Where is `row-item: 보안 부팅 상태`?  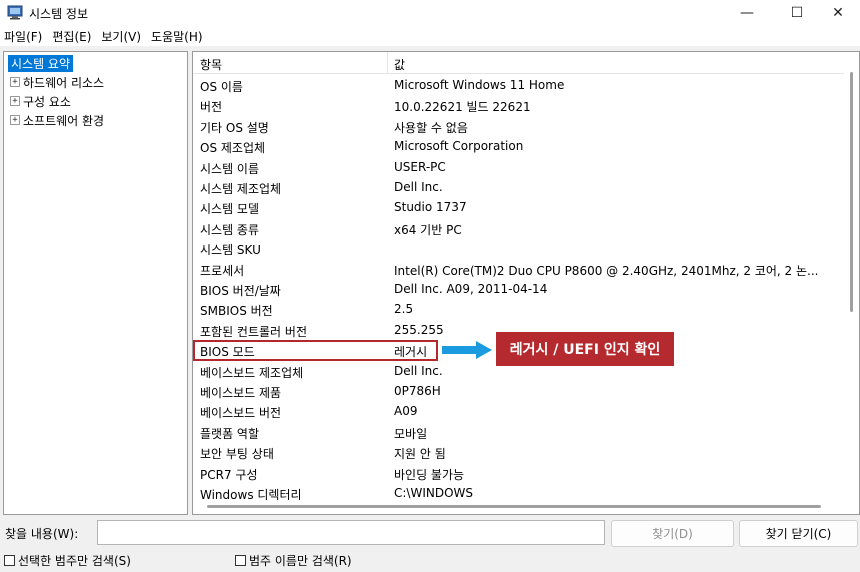
row-item: 보안 부팅 상태 is located at coordinates (237, 454).